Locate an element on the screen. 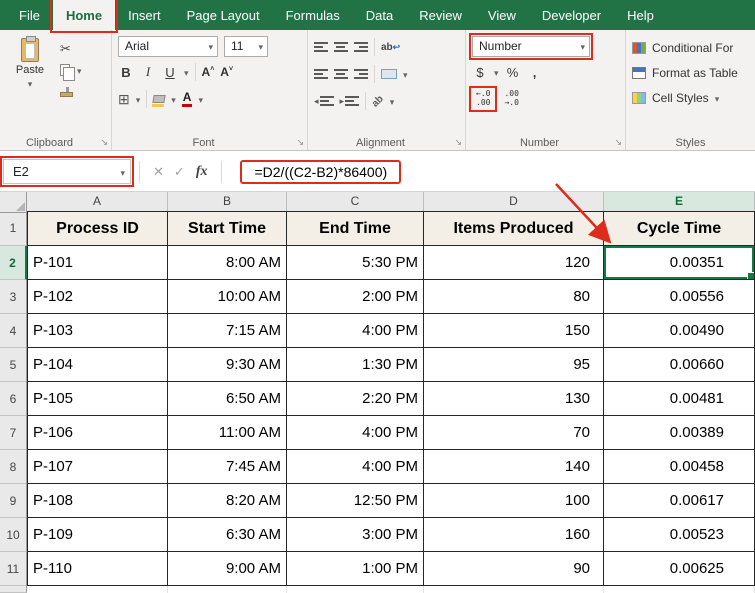 This screenshot has height=593, width=755. cell-E1: Cycle Time is located at coordinates (679, 228).